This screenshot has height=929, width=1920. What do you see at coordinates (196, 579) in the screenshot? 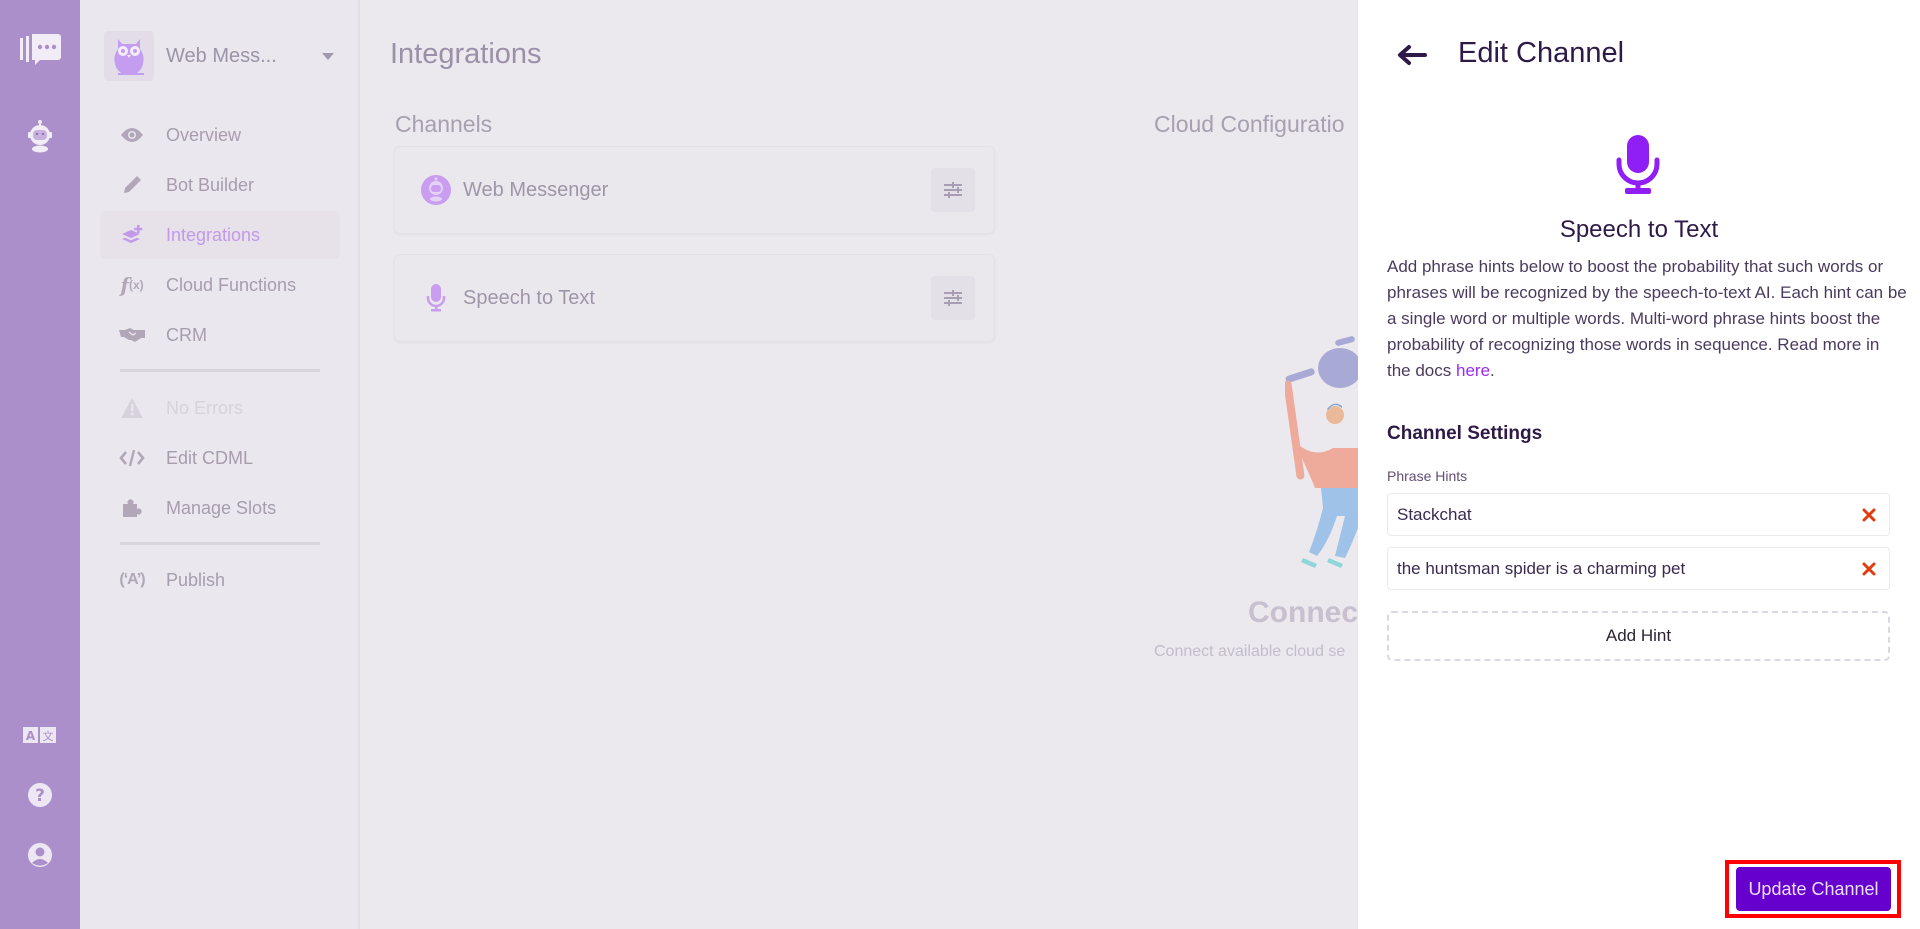
I see `sidebar-item-label: Publish` at bounding box center [196, 579].